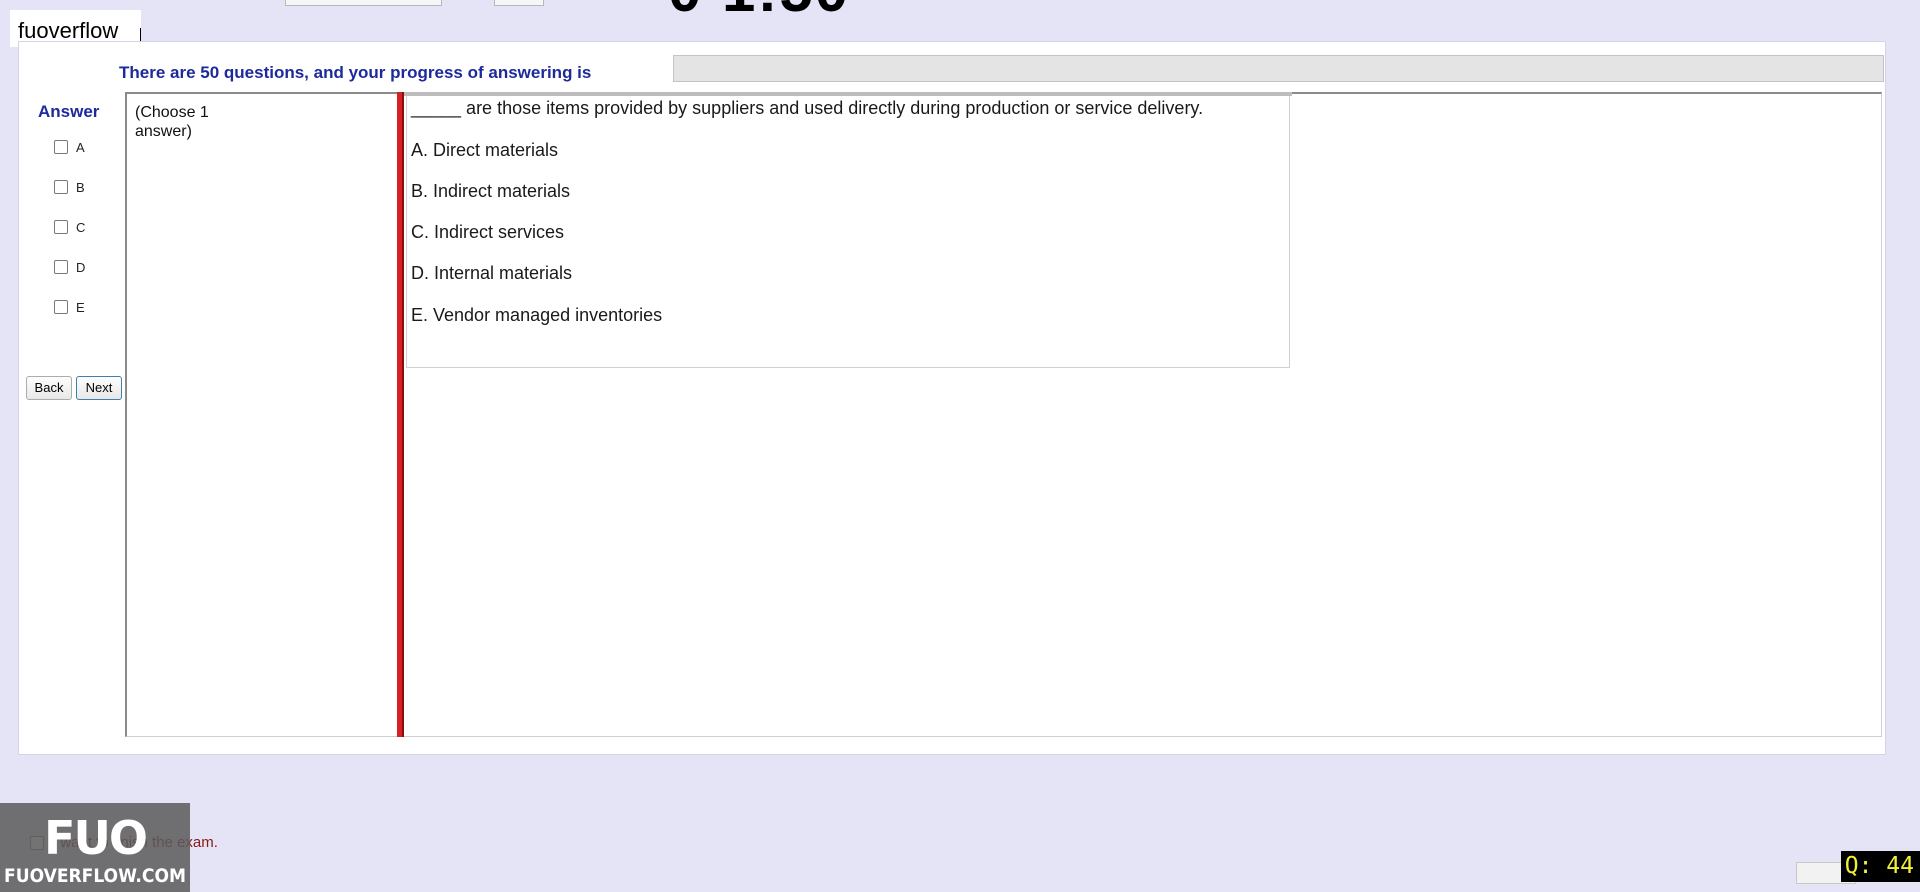  Describe the element at coordinates (363, 3) in the screenshot. I see `top-dropdown` at that location.